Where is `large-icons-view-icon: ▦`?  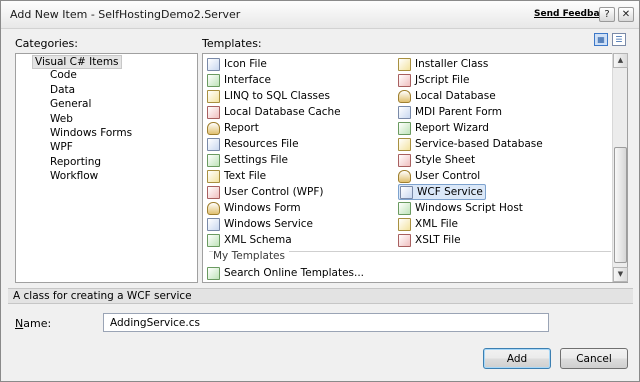
large-icons-view-icon: ▦ is located at coordinates (601, 39).